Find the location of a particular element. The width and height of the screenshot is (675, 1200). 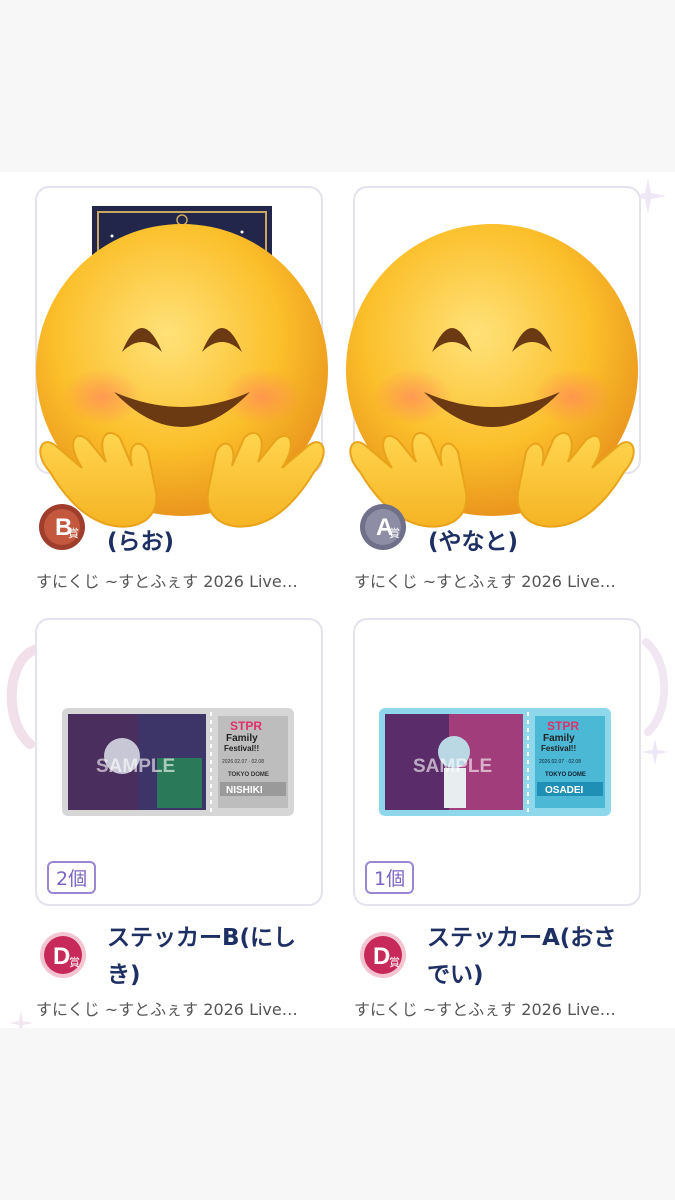

item-title-4-line2: でい) is located at coordinates (455, 975).